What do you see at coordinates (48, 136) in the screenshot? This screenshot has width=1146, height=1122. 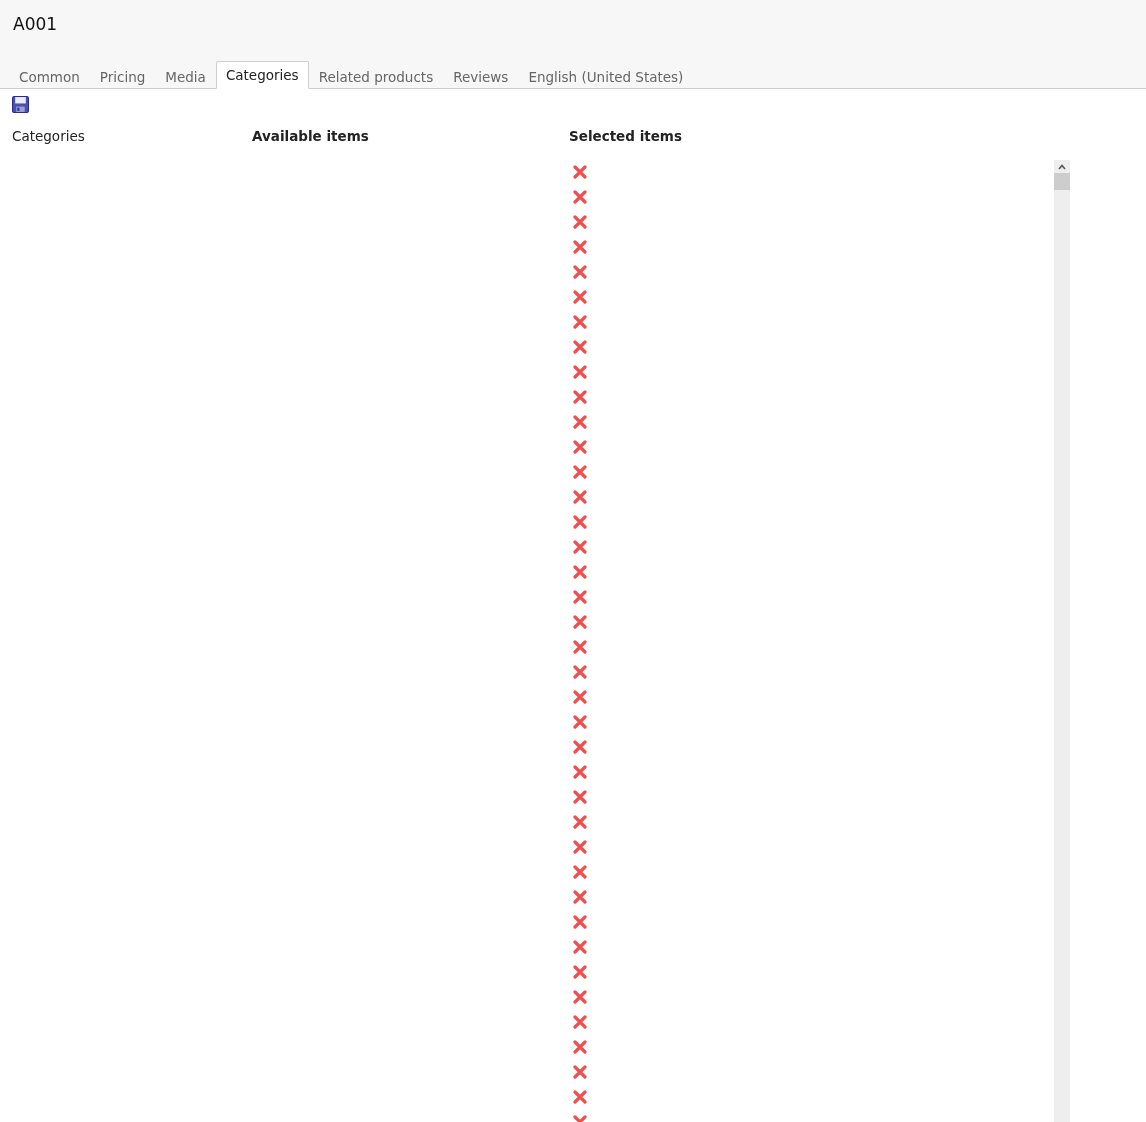 I see `field-label: Categories` at bounding box center [48, 136].